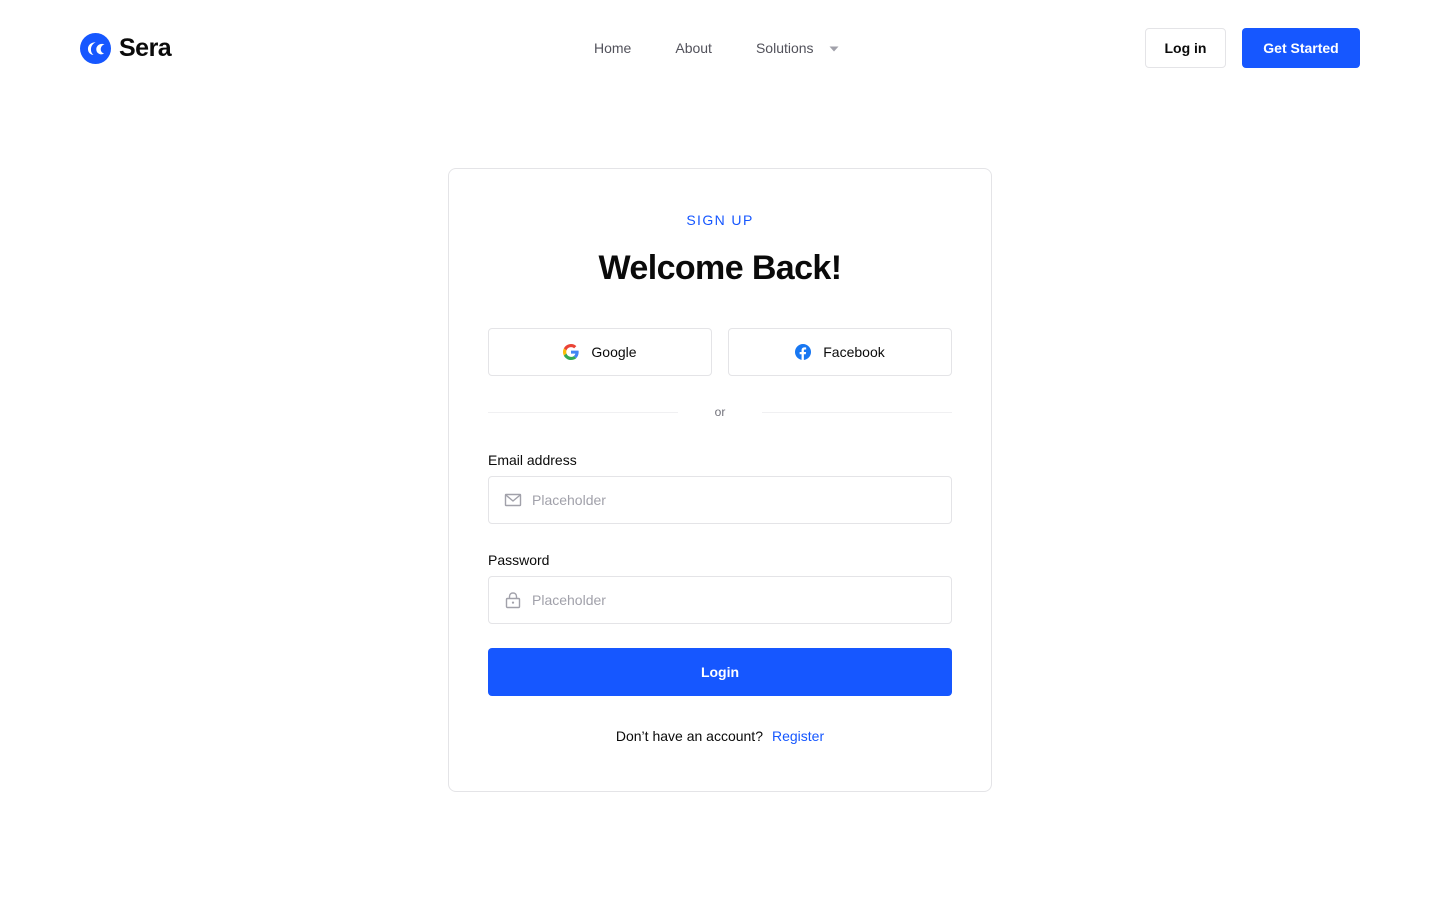 Image resolution: width=1440 pixels, height=900 pixels. What do you see at coordinates (693, 48) in the screenshot?
I see `nav-about: About` at bounding box center [693, 48].